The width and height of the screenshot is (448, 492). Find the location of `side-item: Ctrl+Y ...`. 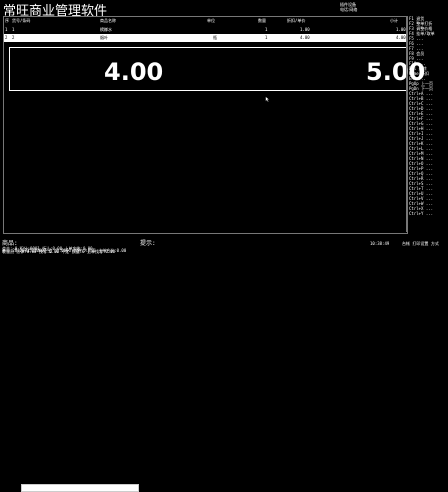

side-item: Ctrl+Y ... is located at coordinates (428, 213).